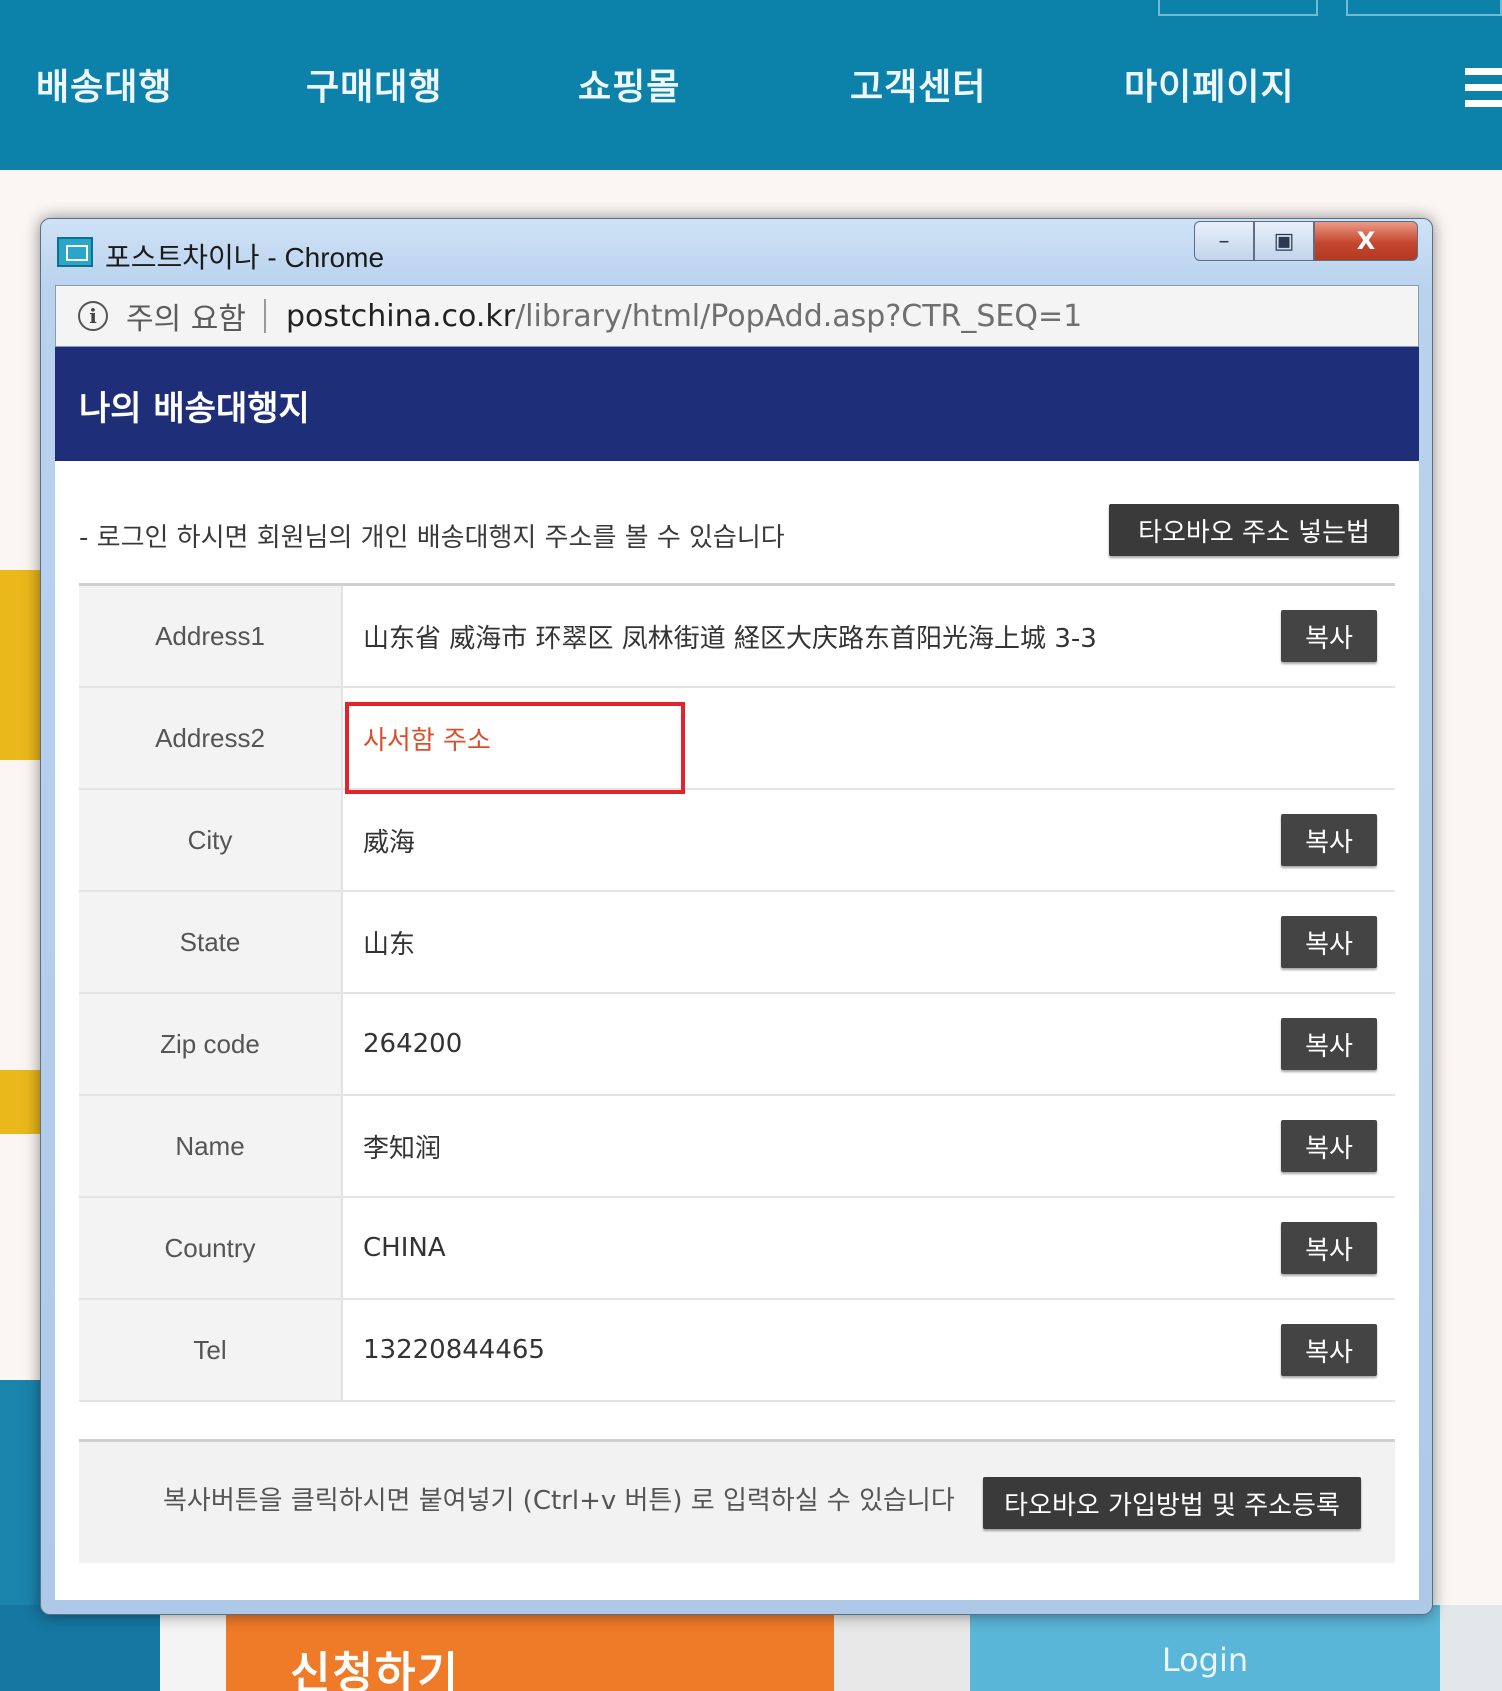 Image resolution: width=1502 pixels, height=1691 pixels. Describe the element at coordinates (737, 404) in the screenshot. I see `popup-header: 나의 배송대행지` at that location.